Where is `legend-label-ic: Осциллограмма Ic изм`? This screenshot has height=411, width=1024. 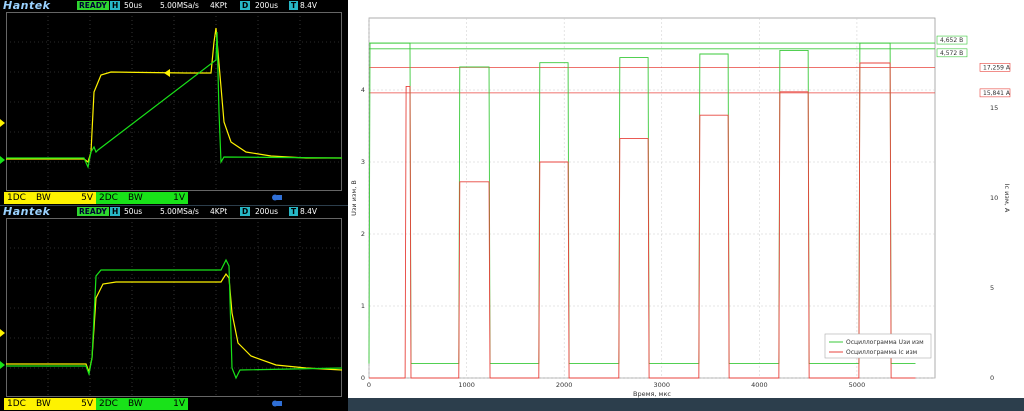 legend-label-ic: Осциллограмма Ic изм is located at coordinates (881, 352).